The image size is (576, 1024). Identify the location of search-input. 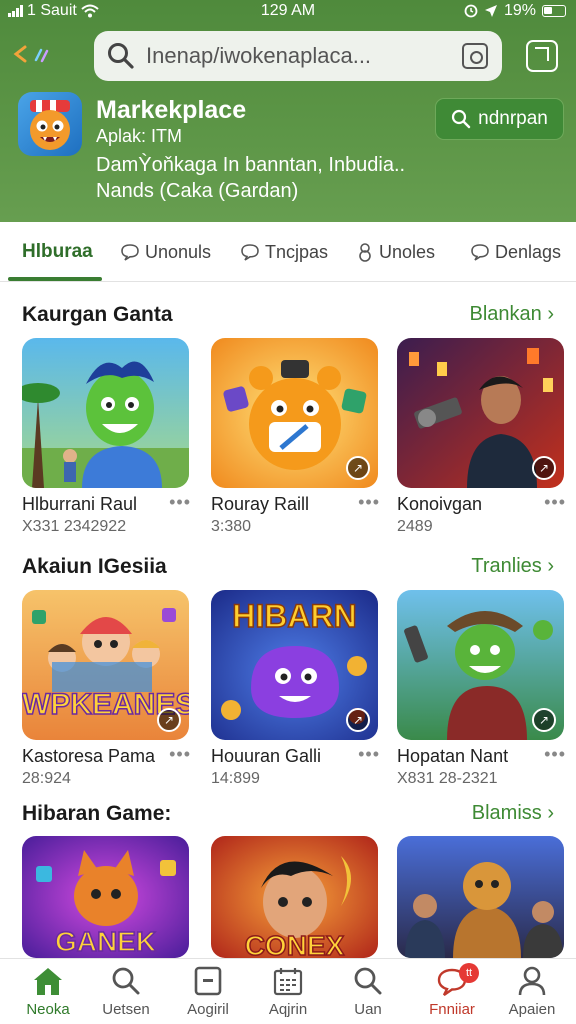
(296, 56).